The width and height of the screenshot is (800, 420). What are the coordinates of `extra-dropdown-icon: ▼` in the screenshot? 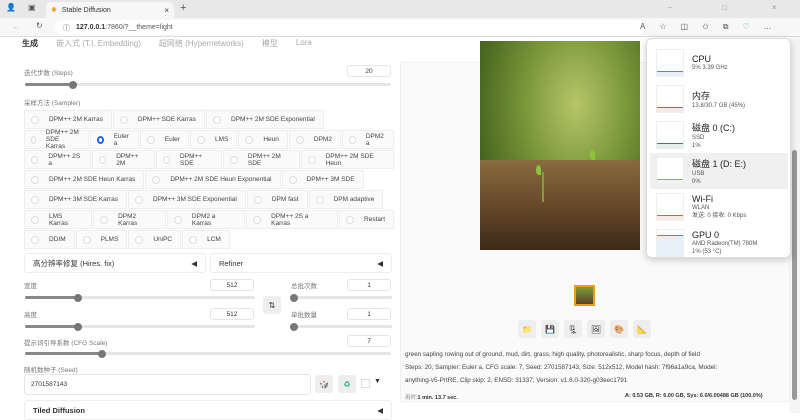 It's located at (377, 381).